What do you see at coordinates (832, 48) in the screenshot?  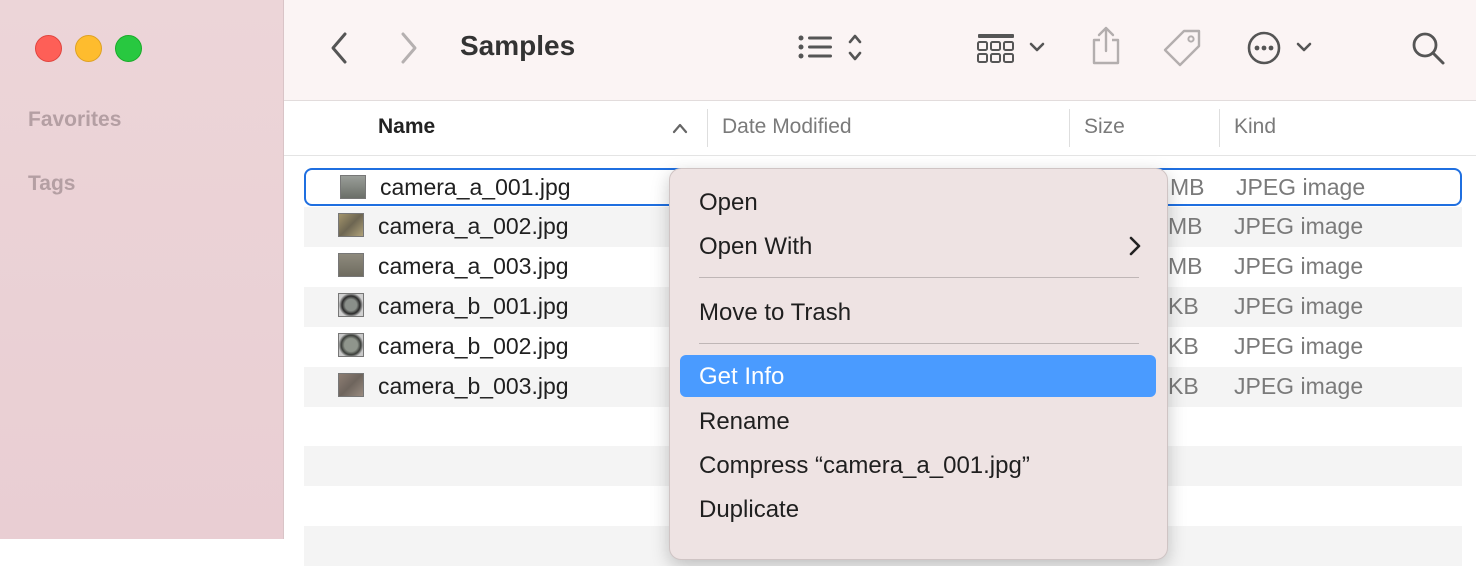 I see `list-view-icon` at bounding box center [832, 48].